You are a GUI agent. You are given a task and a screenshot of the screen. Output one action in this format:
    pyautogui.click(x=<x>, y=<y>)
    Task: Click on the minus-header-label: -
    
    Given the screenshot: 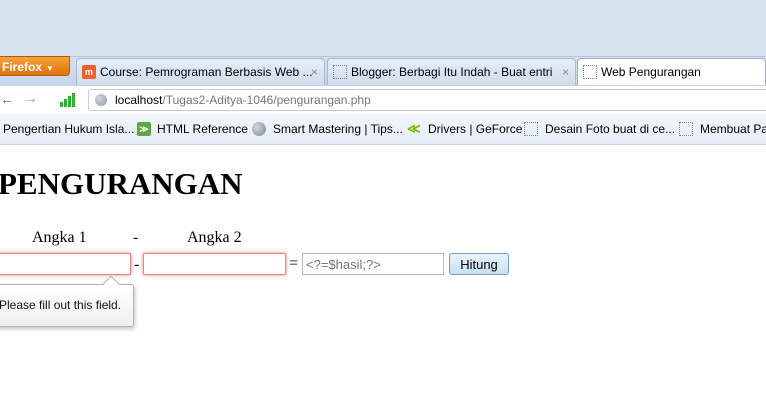 What is the action you would take?
    pyautogui.click(x=136, y=237)
    